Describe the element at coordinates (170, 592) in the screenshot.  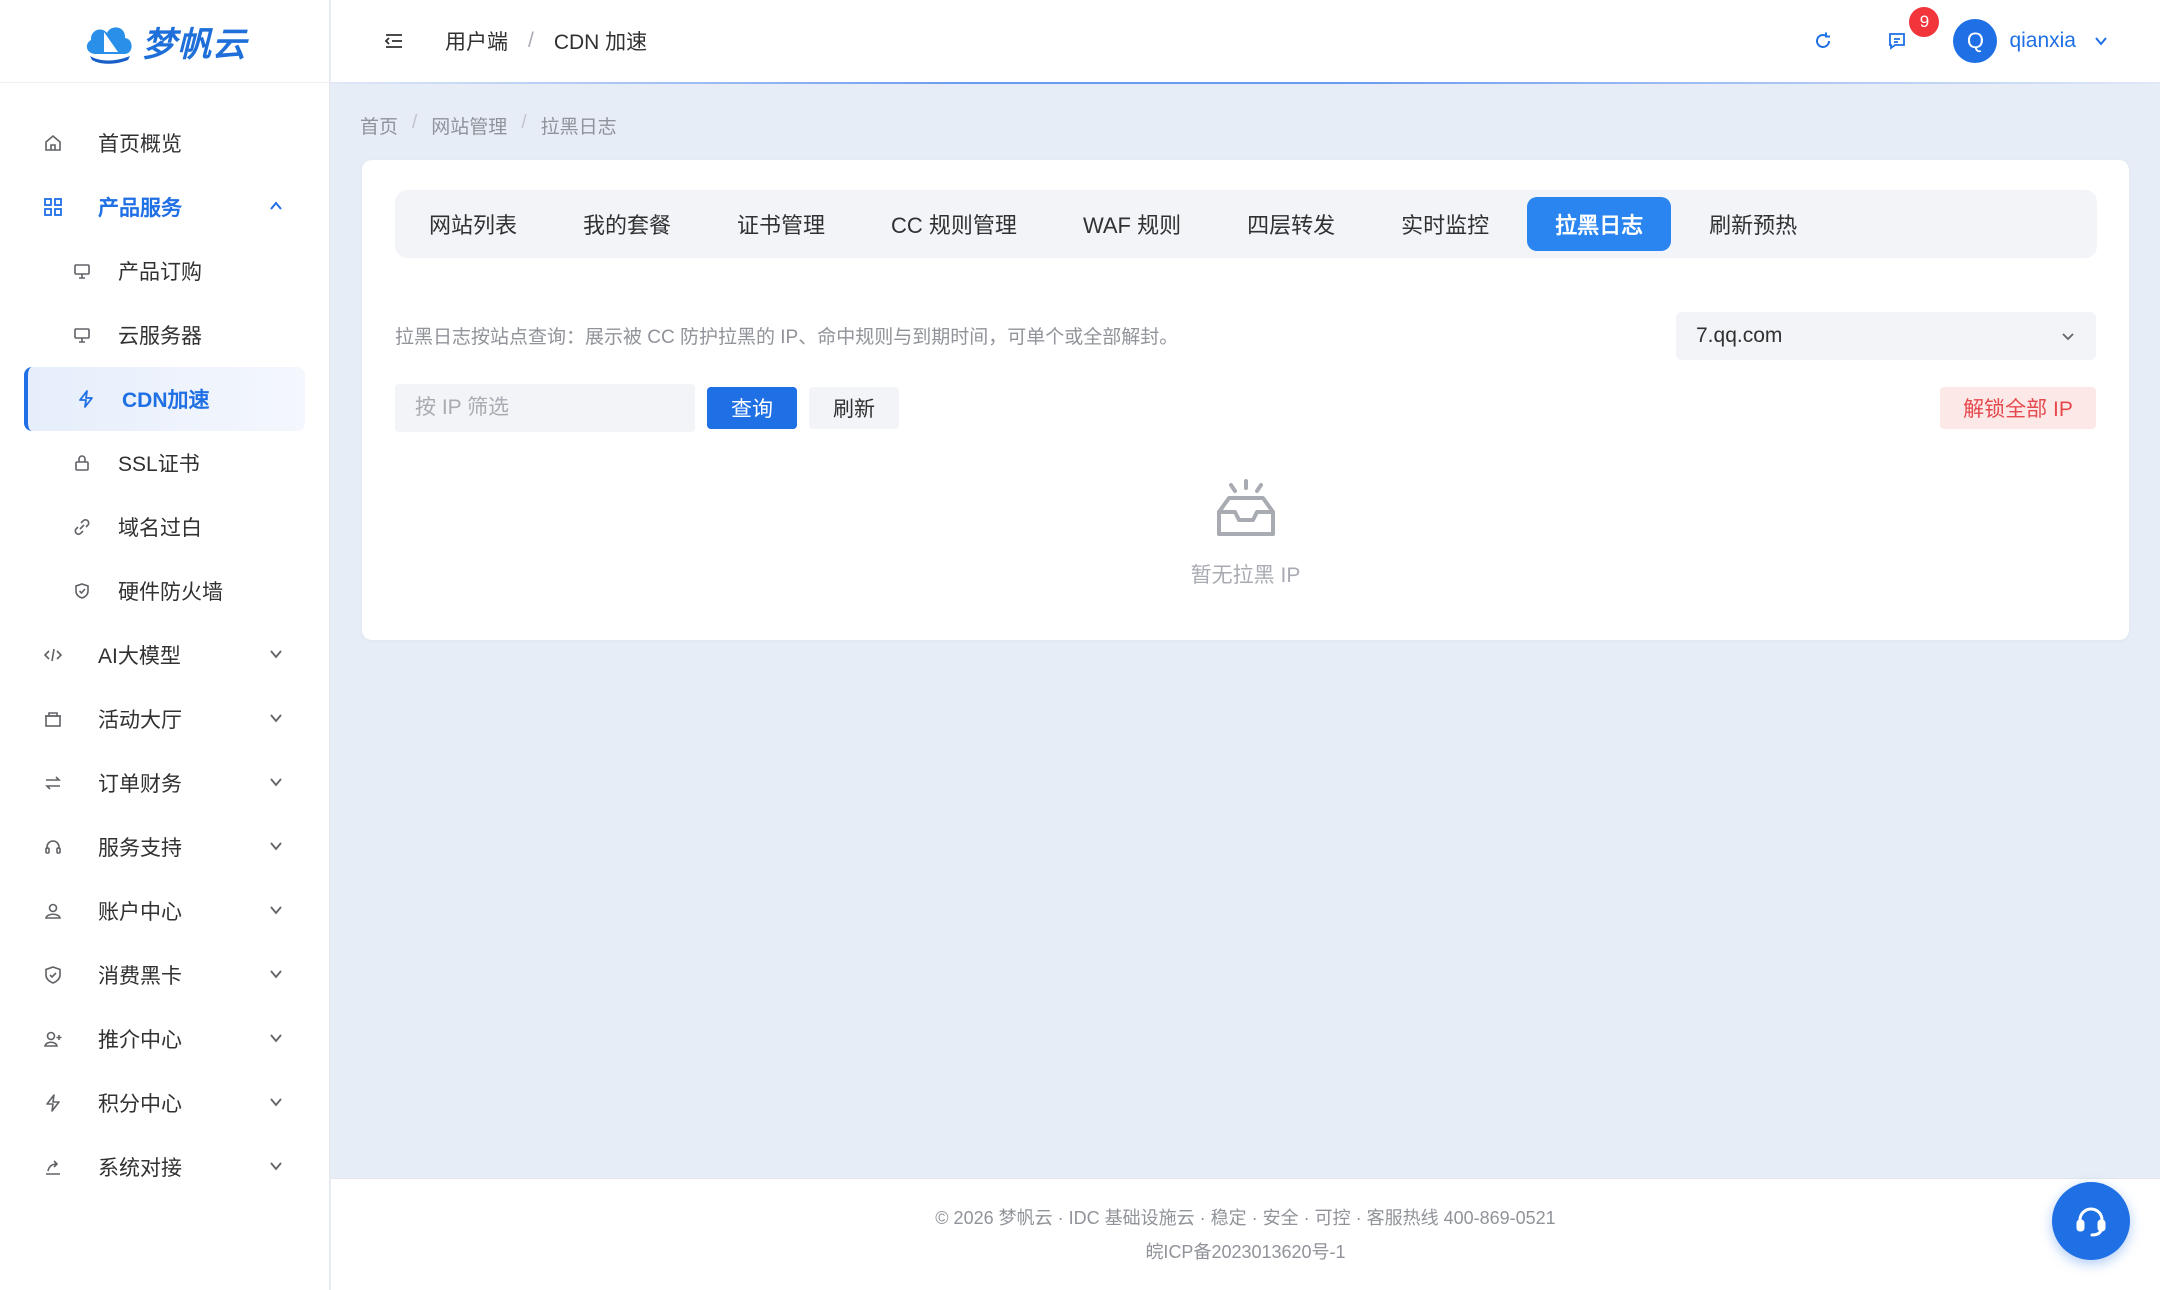
I see `sidebar-subitem-label: 硬件防火墙` at that location.